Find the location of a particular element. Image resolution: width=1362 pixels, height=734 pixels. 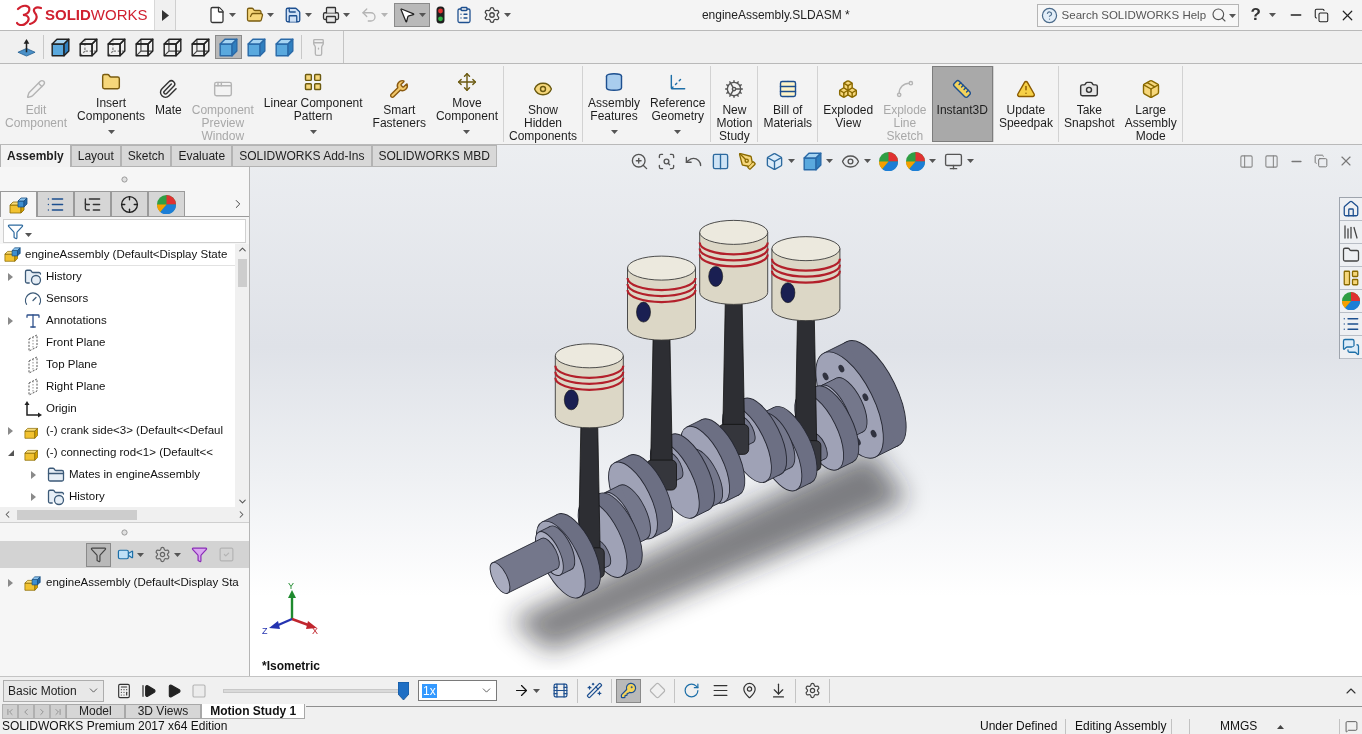

restore-icon is located at coordinates (1321, 15).